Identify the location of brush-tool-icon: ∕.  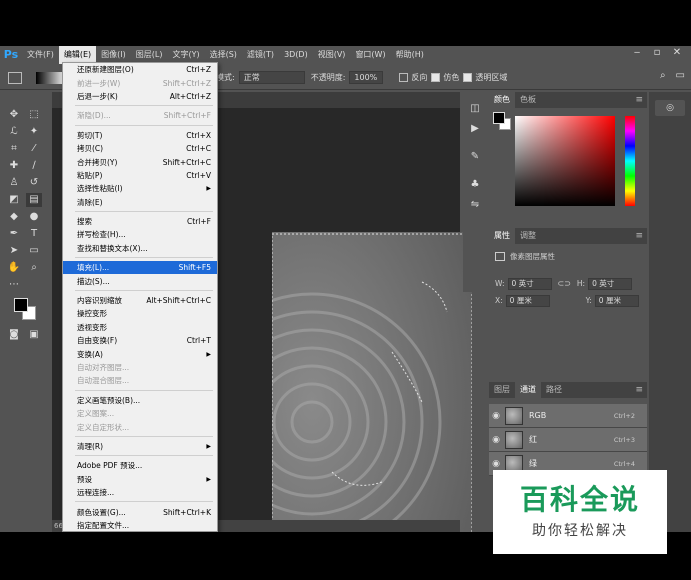
(34, 166).